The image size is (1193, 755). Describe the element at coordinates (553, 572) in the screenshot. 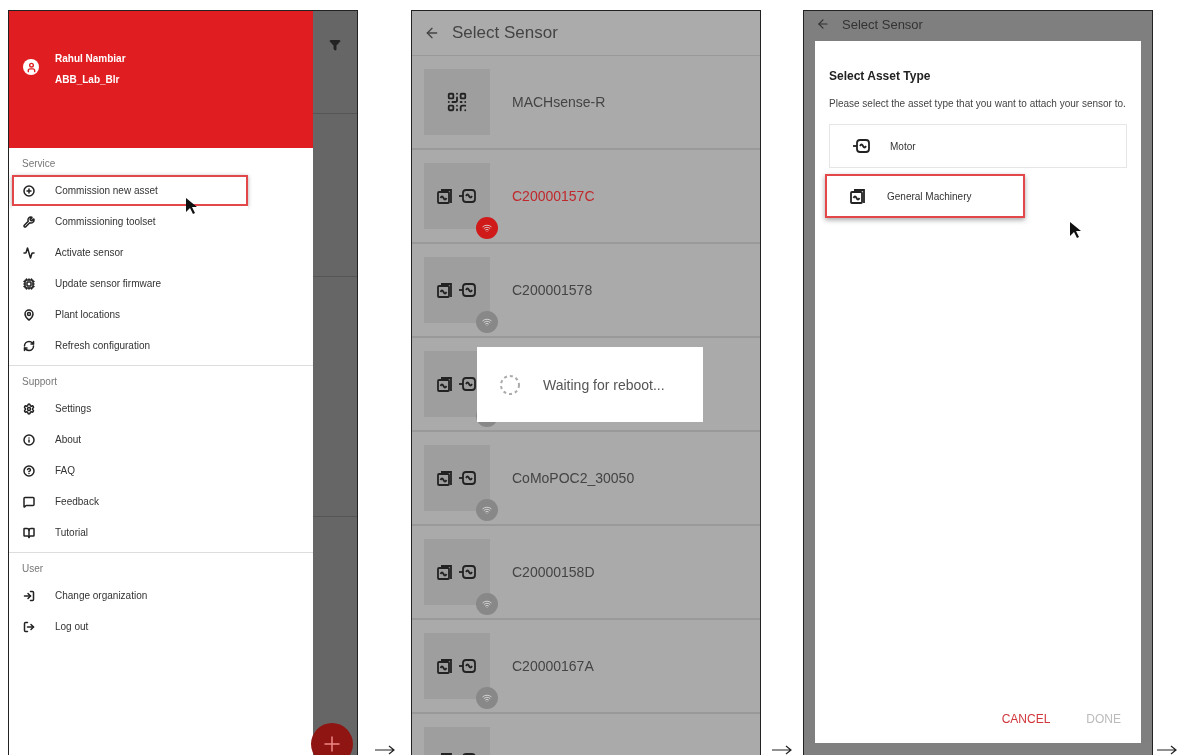

I see `sensor-name: C20000158D` at that location.